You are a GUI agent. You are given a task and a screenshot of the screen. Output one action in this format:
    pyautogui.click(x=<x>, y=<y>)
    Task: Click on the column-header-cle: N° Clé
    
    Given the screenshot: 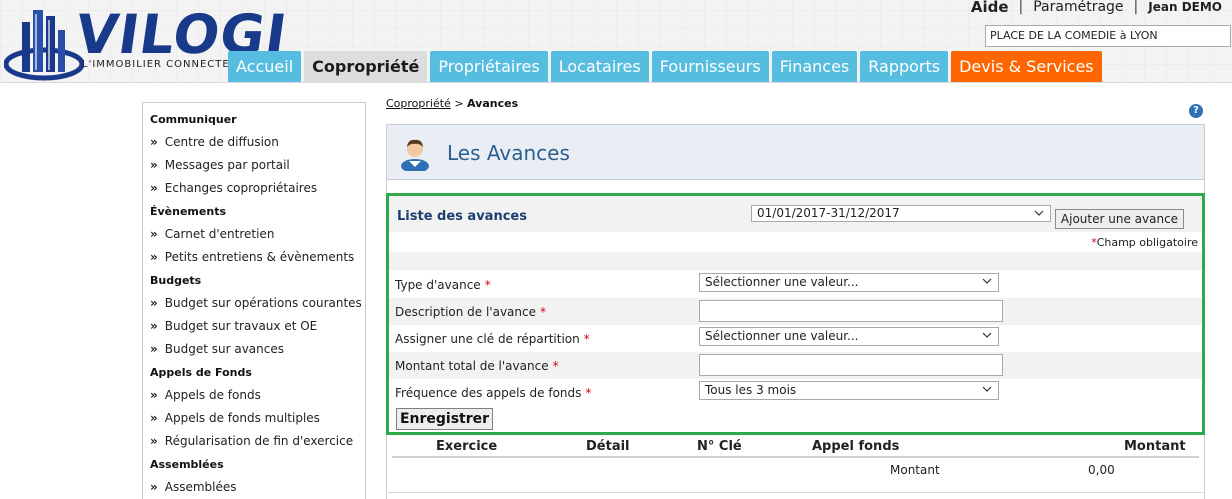 What is the action you would take?
    pyautogui.click(x=719, y=446)
    